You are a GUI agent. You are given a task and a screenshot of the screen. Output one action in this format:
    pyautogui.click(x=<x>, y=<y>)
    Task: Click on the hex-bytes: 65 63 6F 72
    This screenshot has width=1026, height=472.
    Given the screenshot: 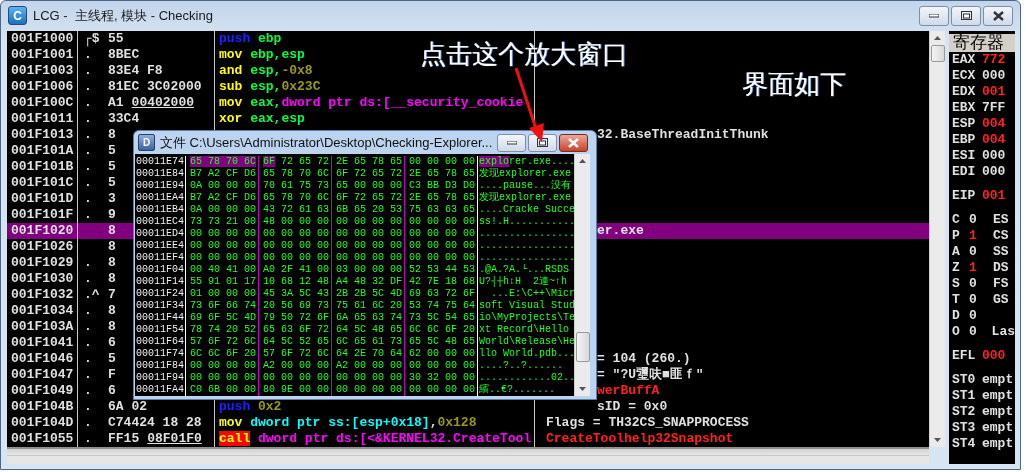 What is the action you would take?
    pyautogui.click(x=295, y=330)
    